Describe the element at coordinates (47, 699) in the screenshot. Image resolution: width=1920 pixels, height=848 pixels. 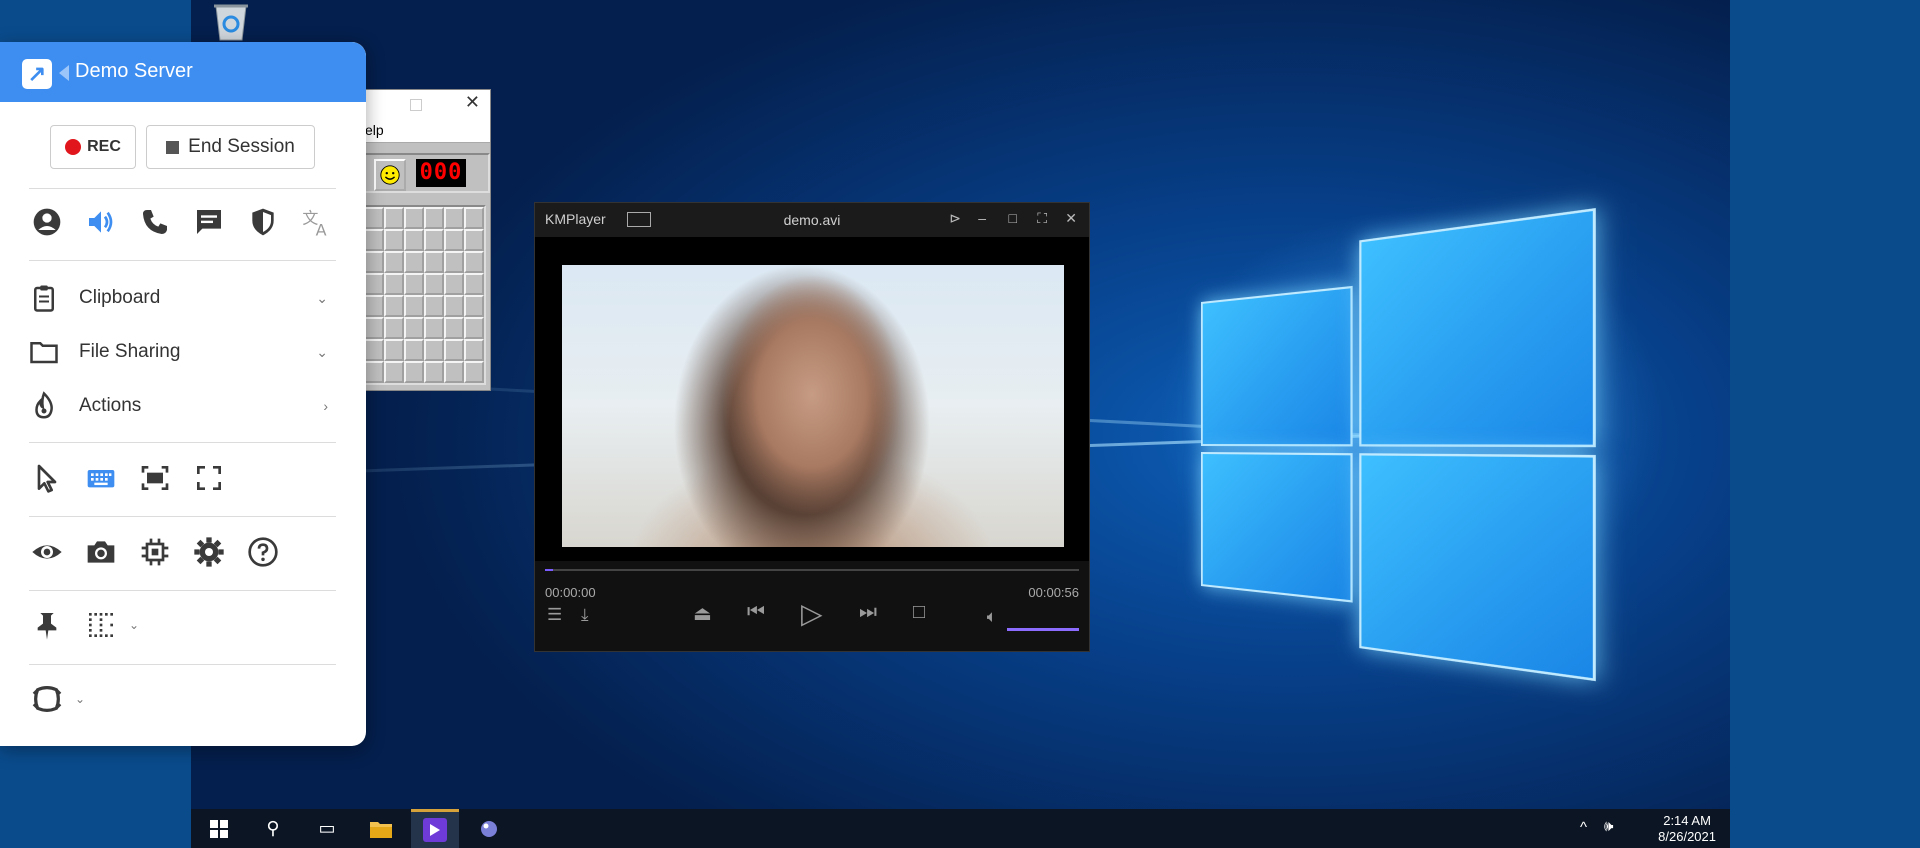
I see `screen-shape-icon` at that location.